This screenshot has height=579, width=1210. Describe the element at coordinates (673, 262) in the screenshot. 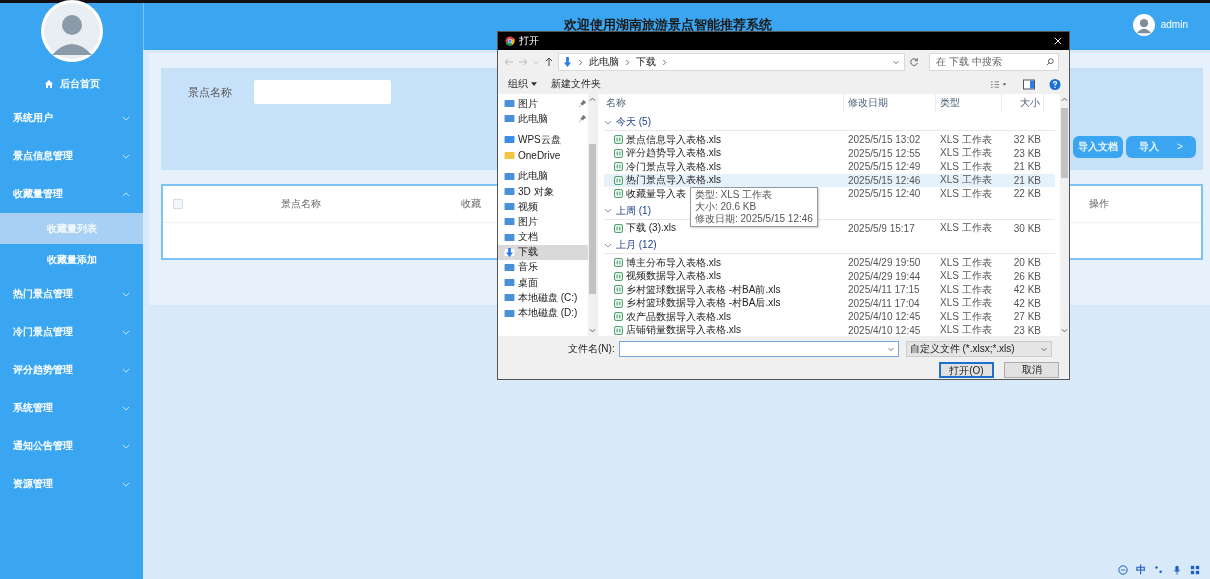

I see `file-name: 博主分布导入表格.xls` at that location.